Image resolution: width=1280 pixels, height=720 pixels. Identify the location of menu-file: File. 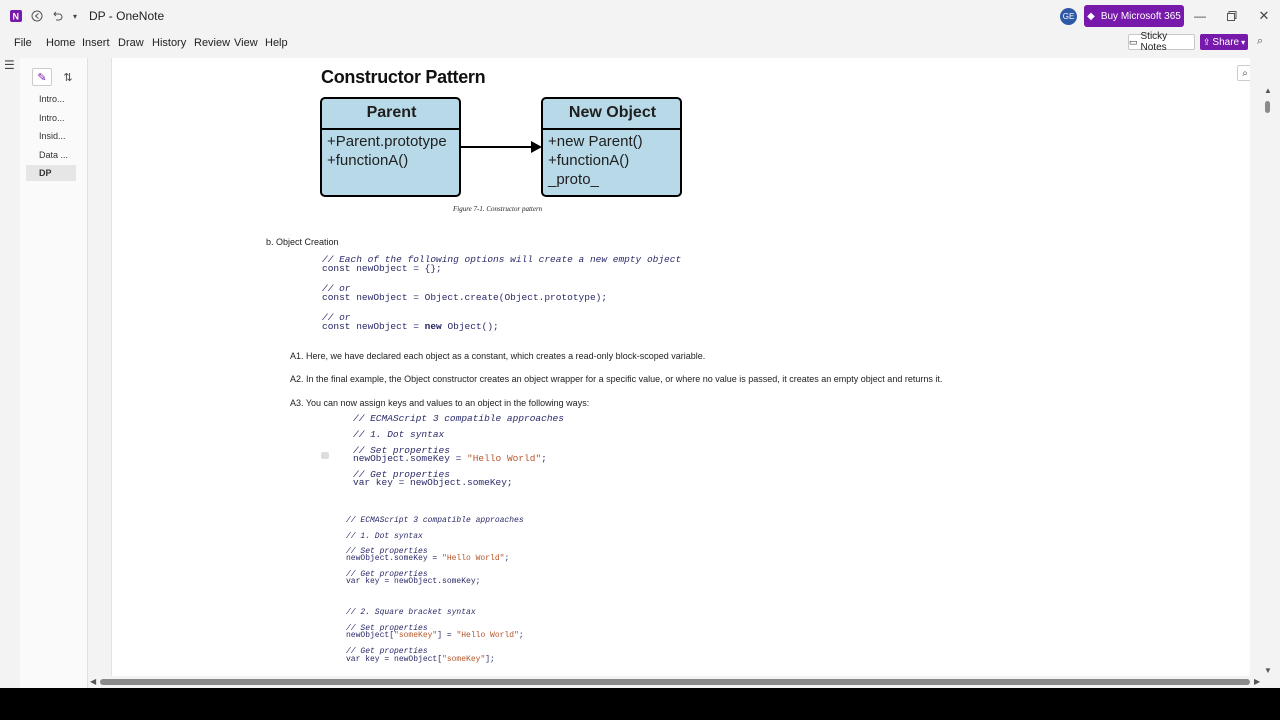
(23, 43).